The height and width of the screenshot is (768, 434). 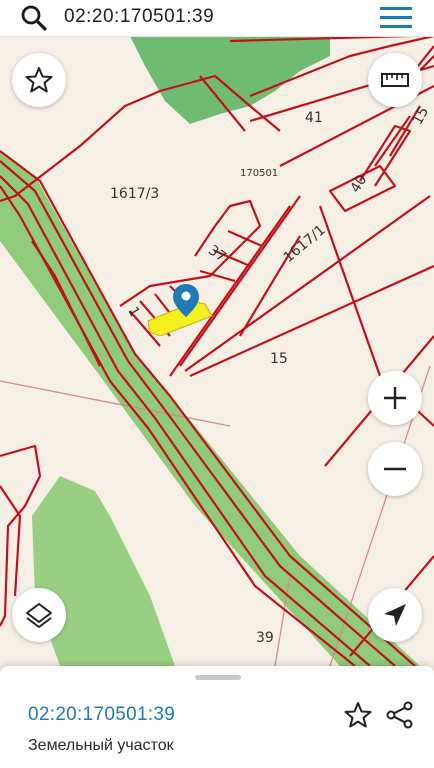 I want to click on navigation-arrow-icon, so click(x=395, y=615).